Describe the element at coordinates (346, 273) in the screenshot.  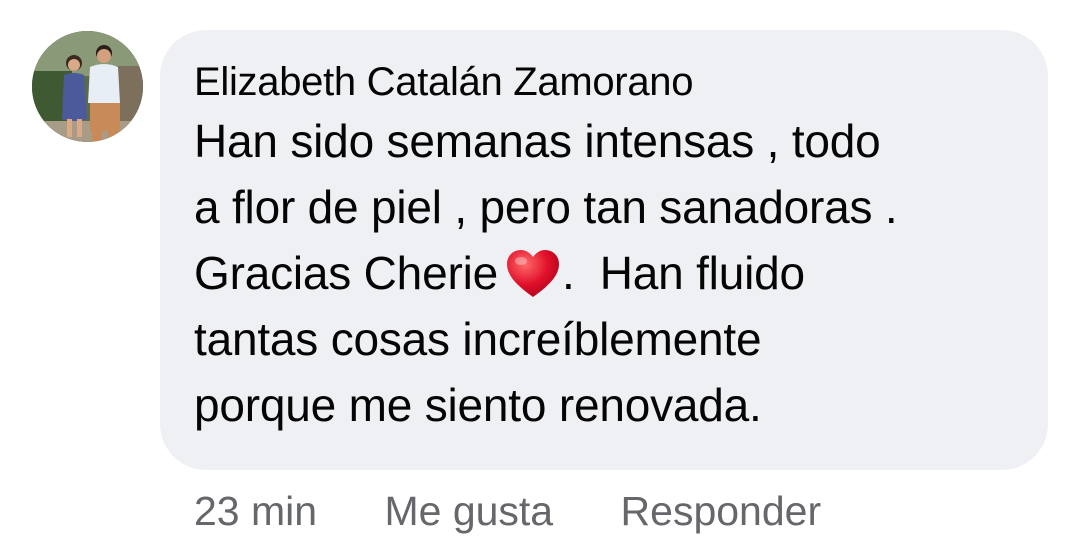
I see `comment-line-part: Gracias Cherie` at that location.